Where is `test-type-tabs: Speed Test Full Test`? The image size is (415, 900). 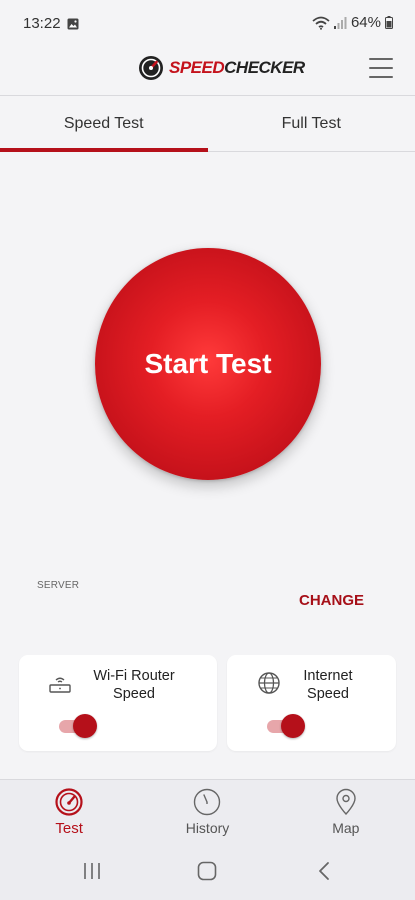 test-type-tabs: Speed Test Full Test is located at coordinates (207, 124).